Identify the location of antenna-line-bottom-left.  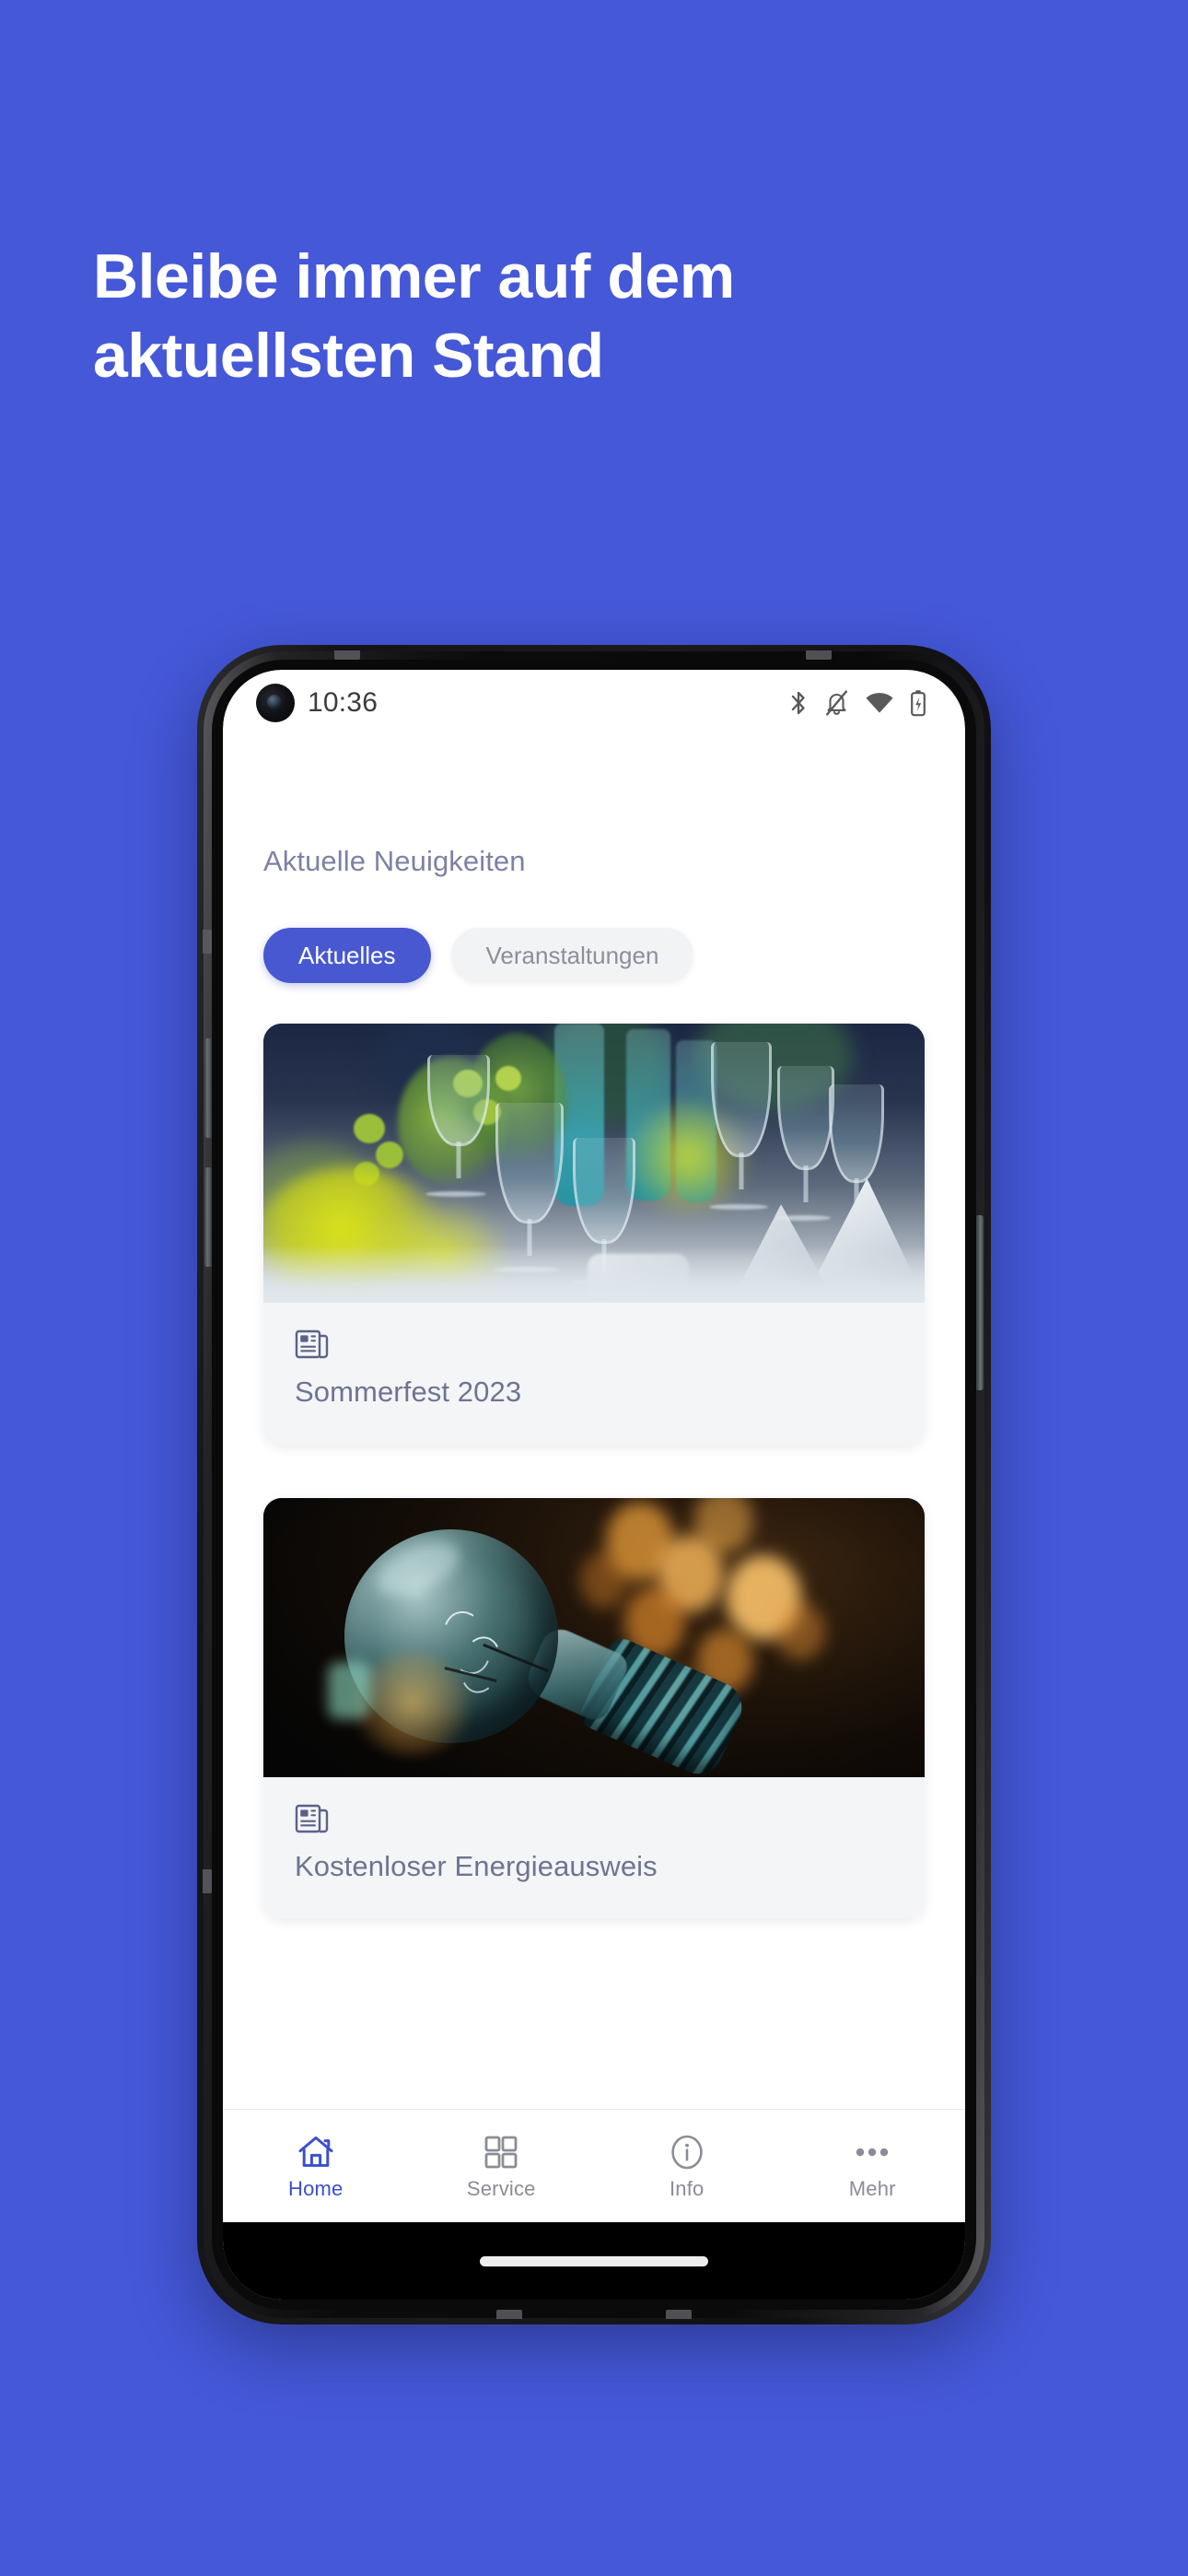
(509, 2314).